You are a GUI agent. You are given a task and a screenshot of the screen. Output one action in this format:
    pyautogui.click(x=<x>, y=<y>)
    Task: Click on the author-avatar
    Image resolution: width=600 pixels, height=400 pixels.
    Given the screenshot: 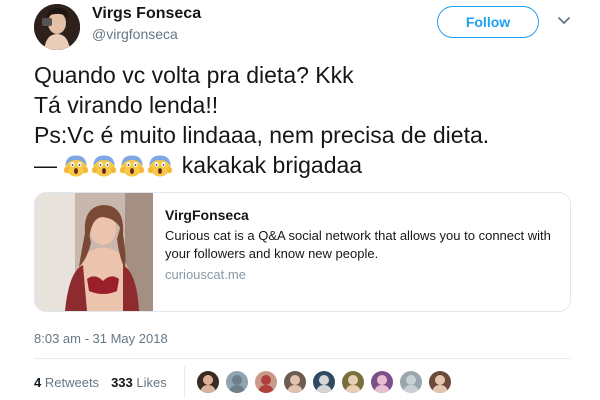 What is the action you would take?
    pyautogui.click(x=57, y=27)
    